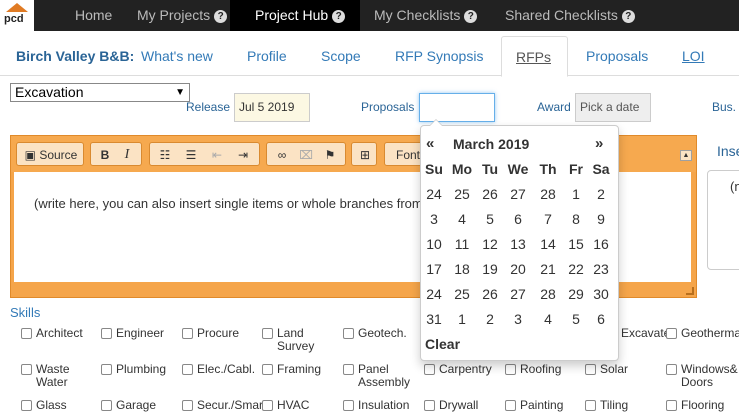 The height and width of the screenshot is (412, 739). Describe the element at coordinates (442, 344) in the screenshot. I see `clear-button: Clear` at that location.